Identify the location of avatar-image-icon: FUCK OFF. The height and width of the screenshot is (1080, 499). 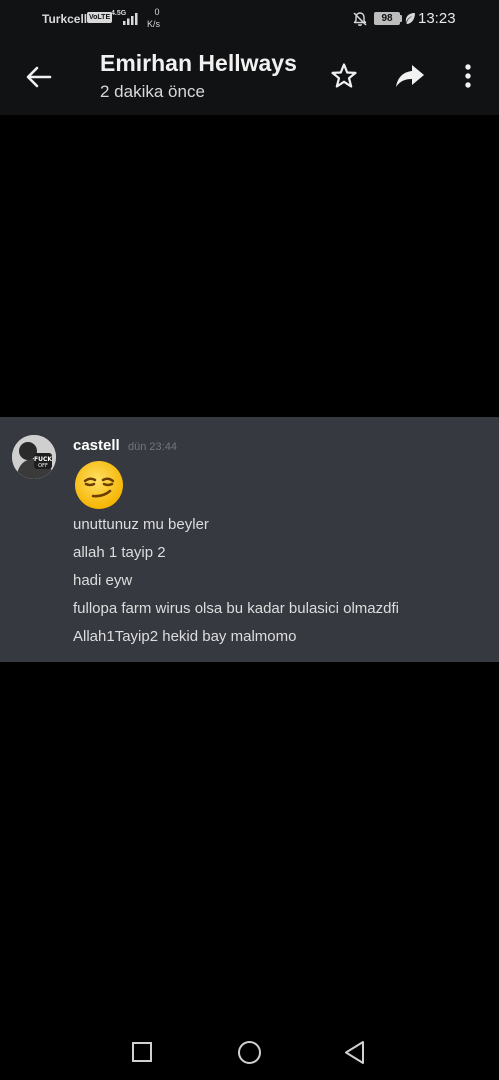
(34, 457).